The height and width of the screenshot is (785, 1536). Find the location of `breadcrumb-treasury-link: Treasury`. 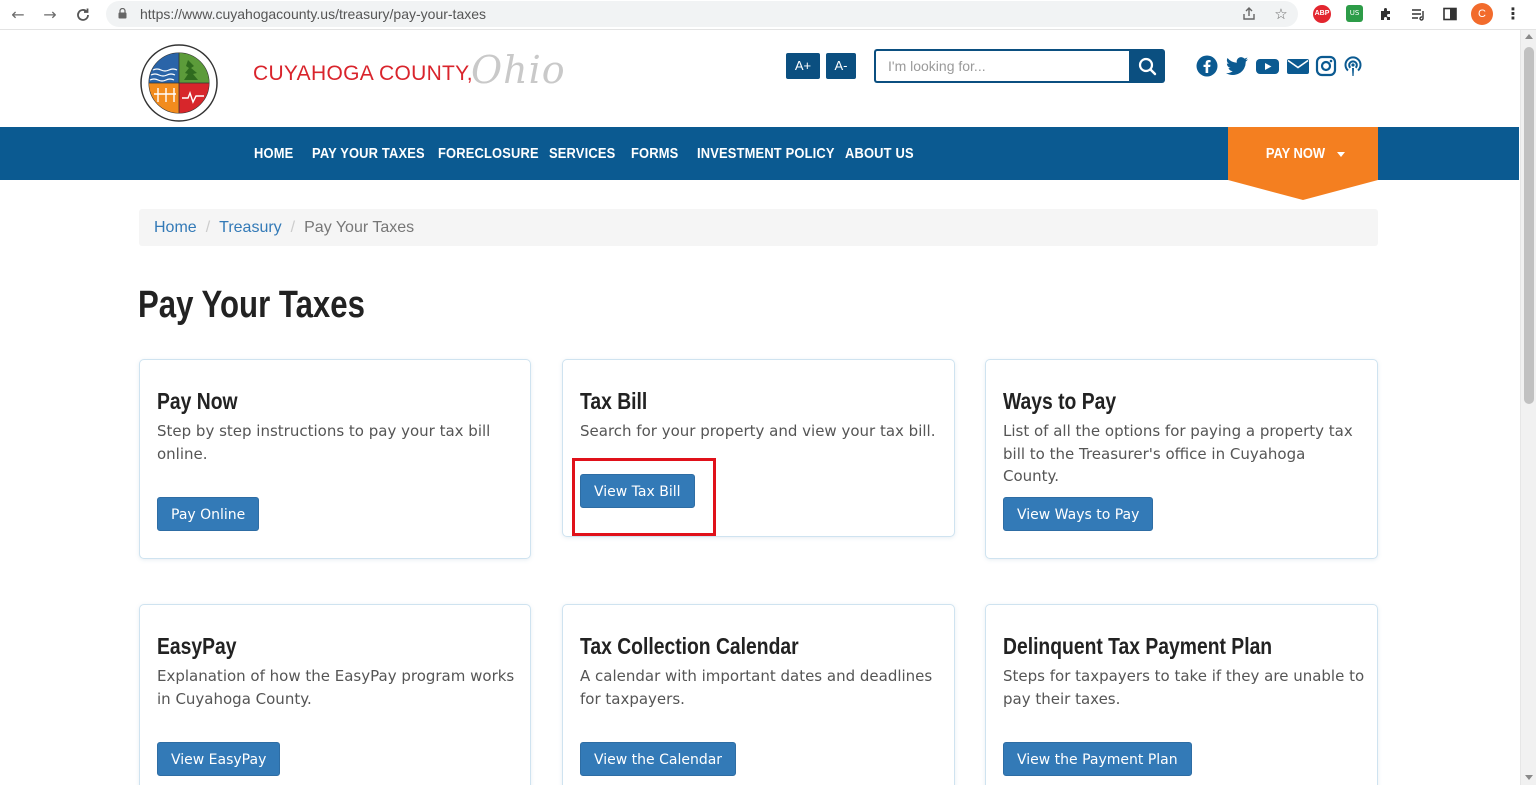

breadcrumb-treasury-link: Treasury is located at coordinates (250, 227).